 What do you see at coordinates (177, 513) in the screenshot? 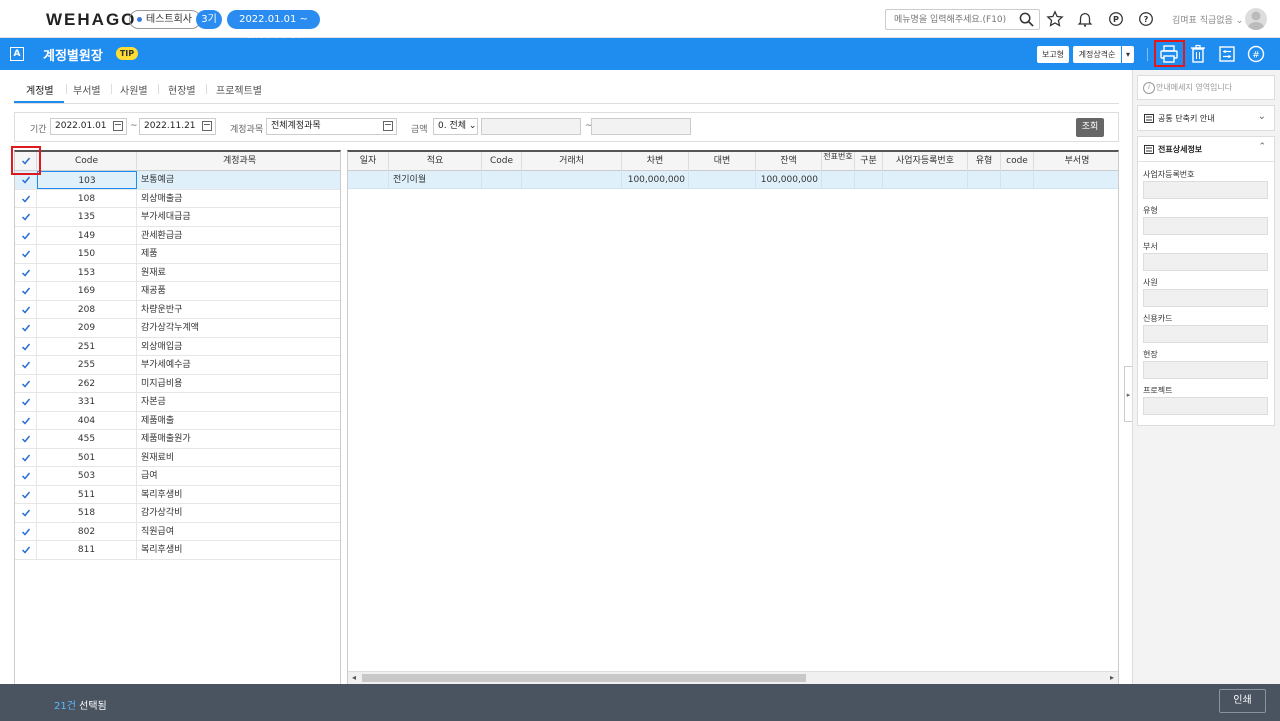
I see `table-row: 518 감가상각비` at bounding box center [177, 513].